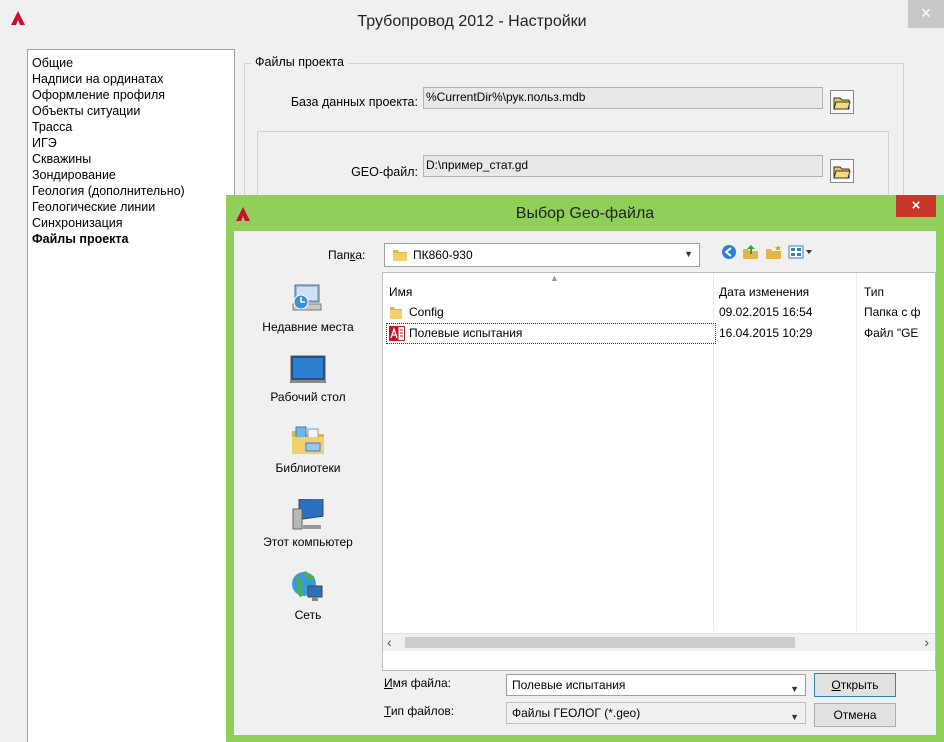  What do you see at coordinates (308, 468) in the screenshot?
I see `place-label: Библиотеки` at bounding box center [308, 468].